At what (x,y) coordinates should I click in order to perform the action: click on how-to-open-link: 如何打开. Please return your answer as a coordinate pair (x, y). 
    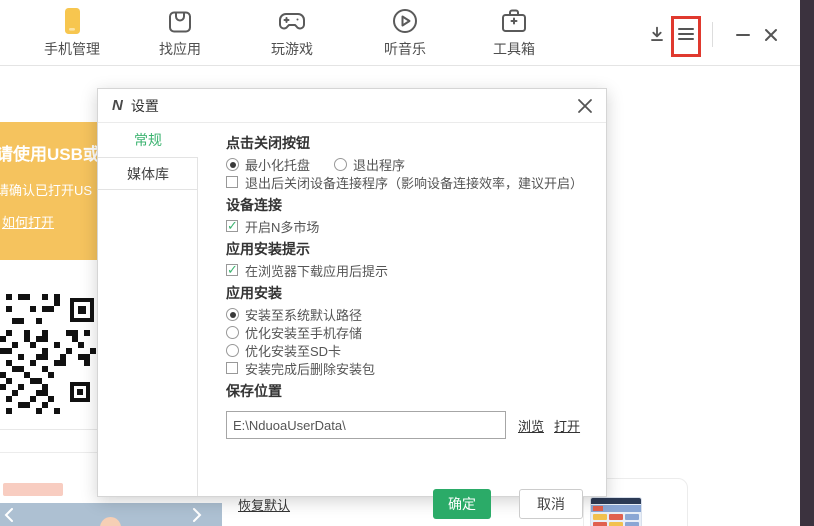
    Looking at the image, I should click on (28, 221).